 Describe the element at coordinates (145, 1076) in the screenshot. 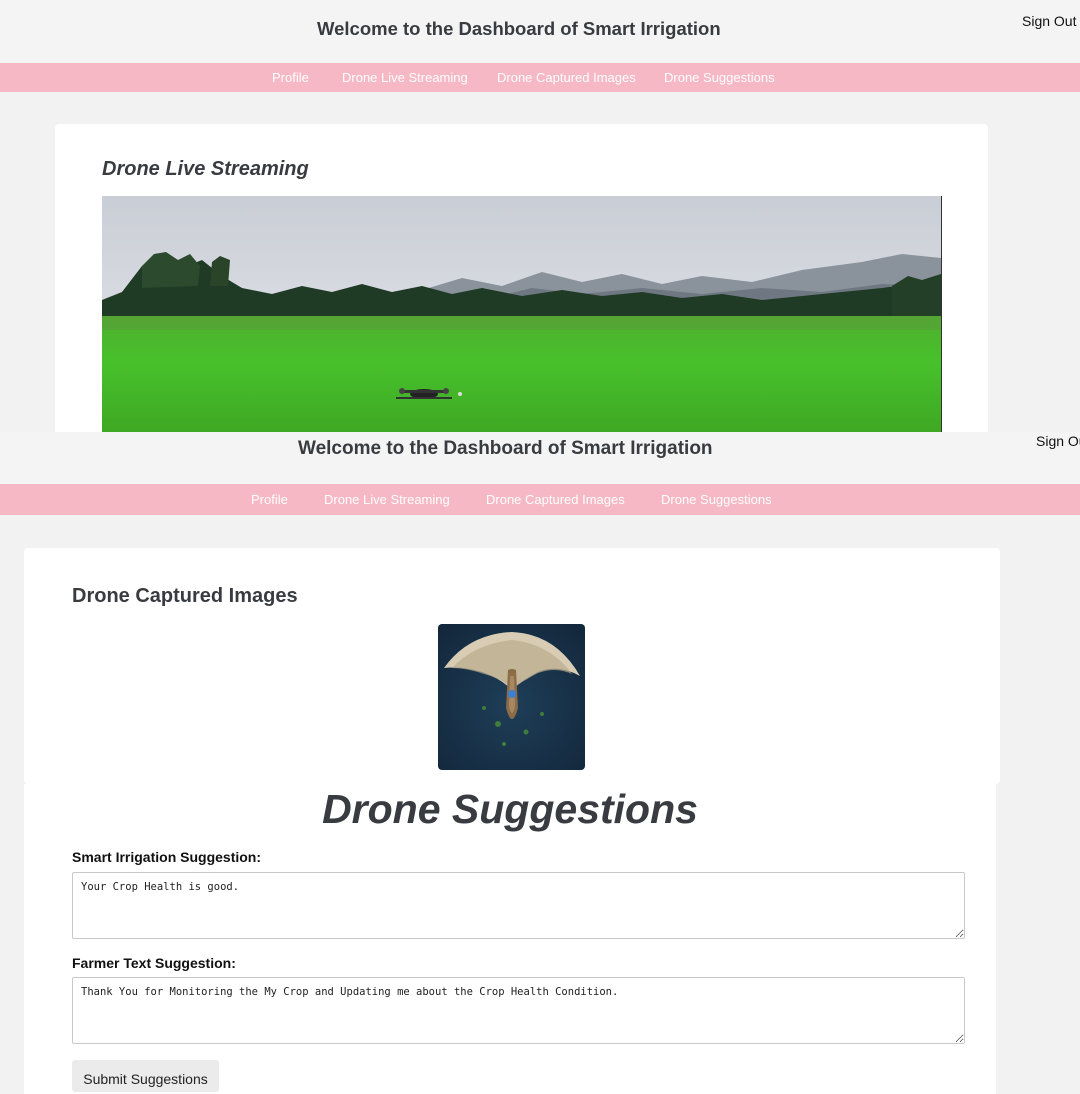

I see `submit-suggestions-button: Submit Suggestions` at that location.